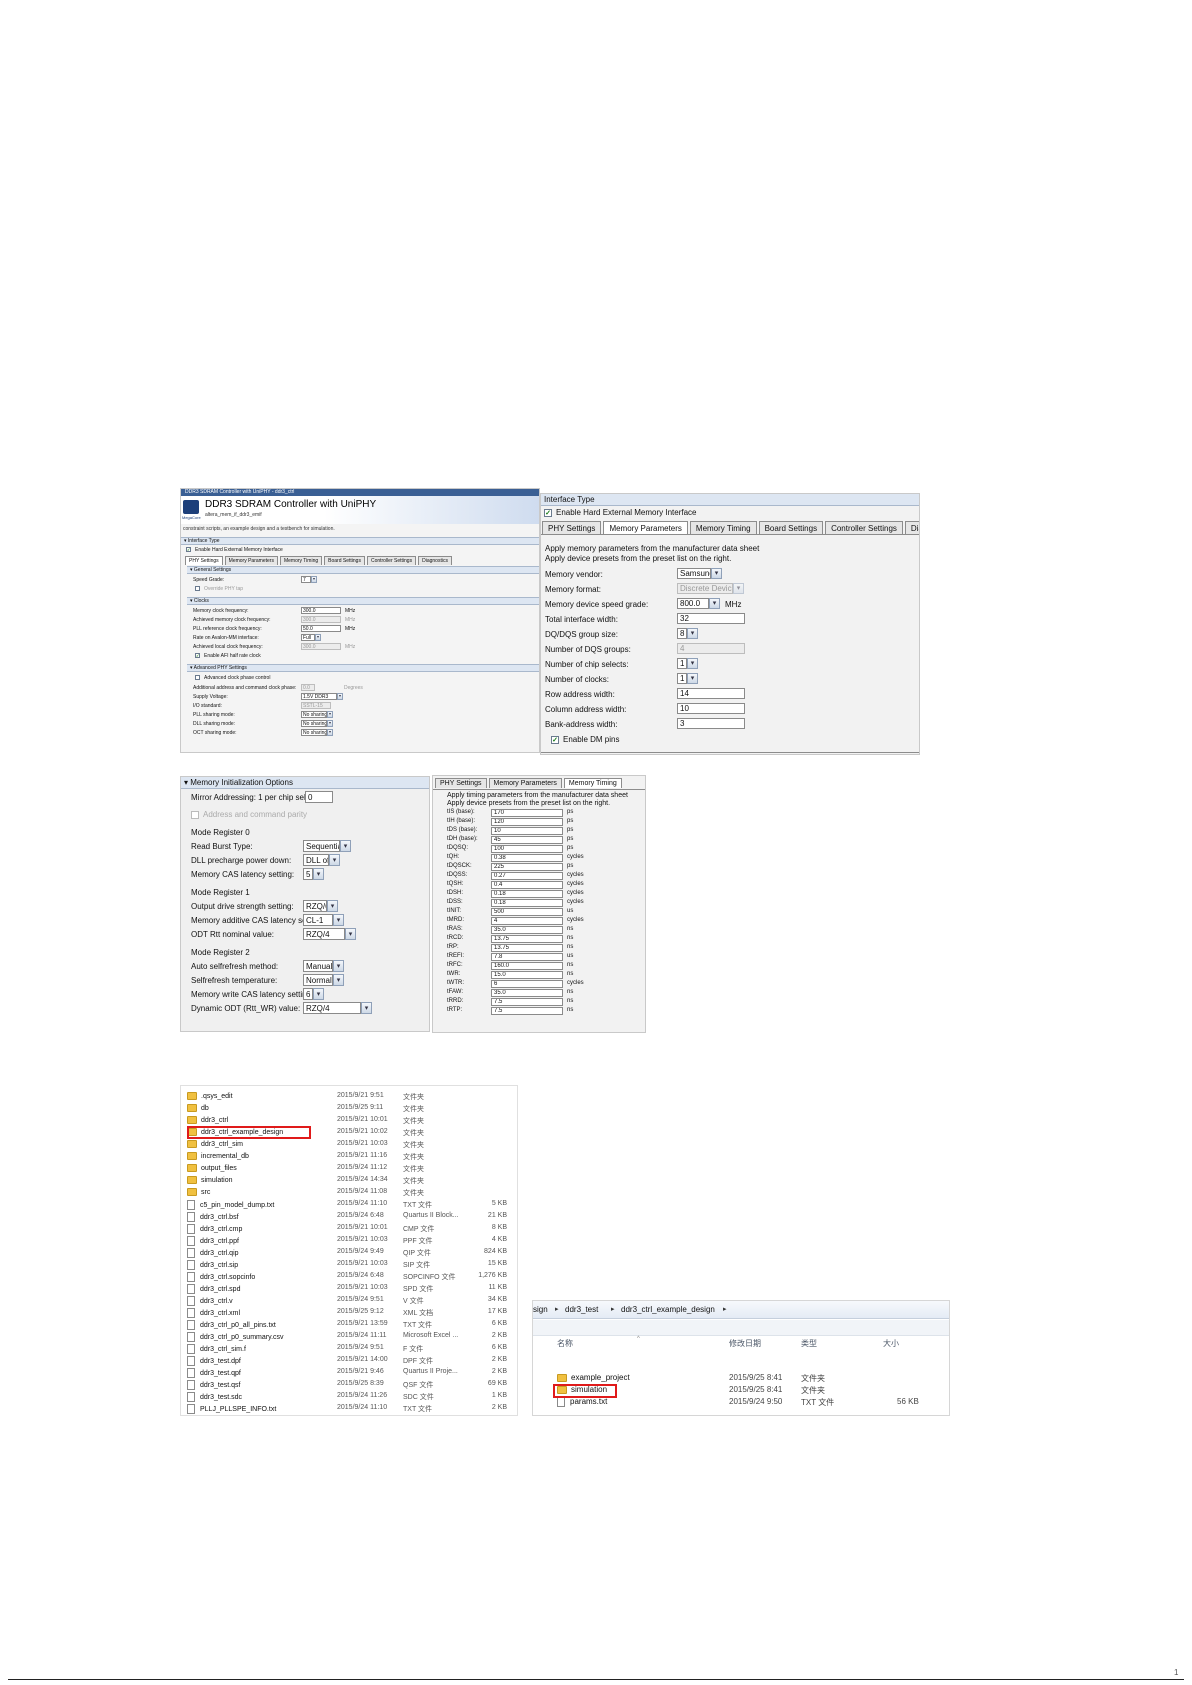  What do you see at coordinates (891, 1343) in the screenshot?
I see `column-size-header: 大小` at bounding box center [891, 1343].